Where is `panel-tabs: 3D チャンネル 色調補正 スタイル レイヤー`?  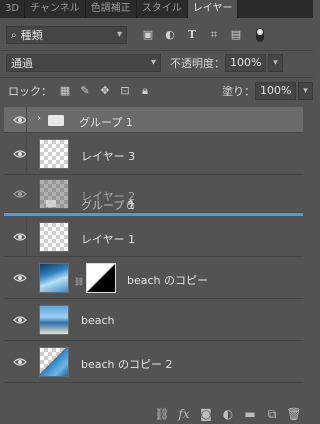
panel-tabs: 3D チャンネル 色調補正 スタイル レイヤー is located at coordinates (156, 9).